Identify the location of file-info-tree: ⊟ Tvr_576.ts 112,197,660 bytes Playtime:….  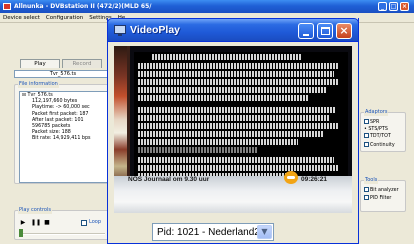
(64, 137).